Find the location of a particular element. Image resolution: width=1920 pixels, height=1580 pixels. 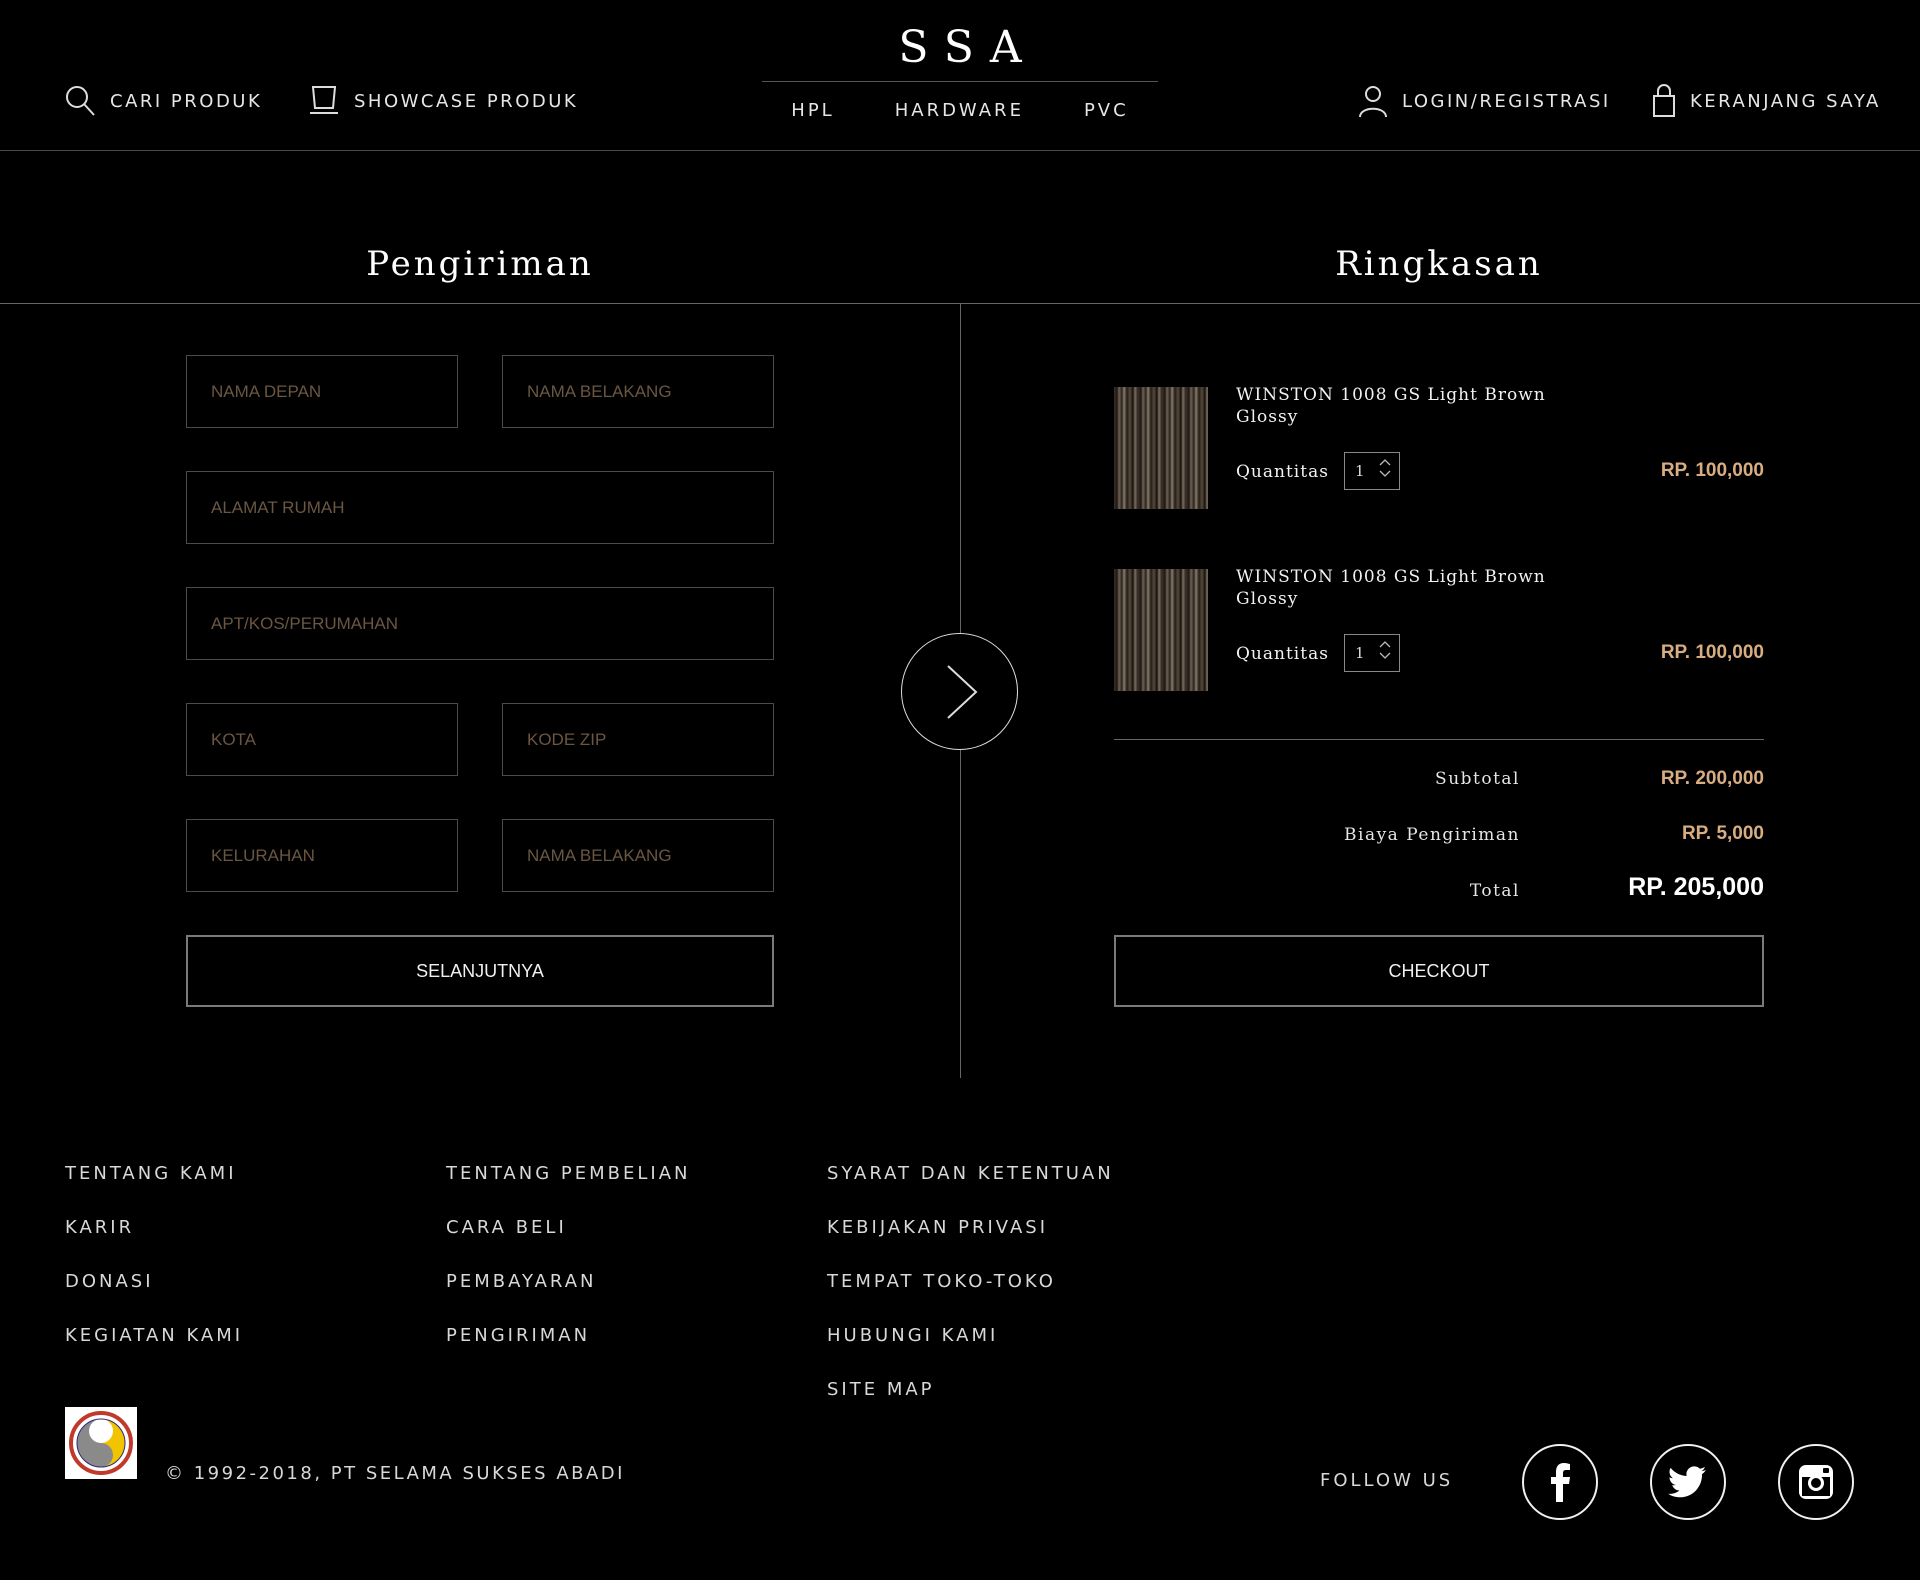

footer-link: PEMBAYARAN is located at coordinates (521, 1281).